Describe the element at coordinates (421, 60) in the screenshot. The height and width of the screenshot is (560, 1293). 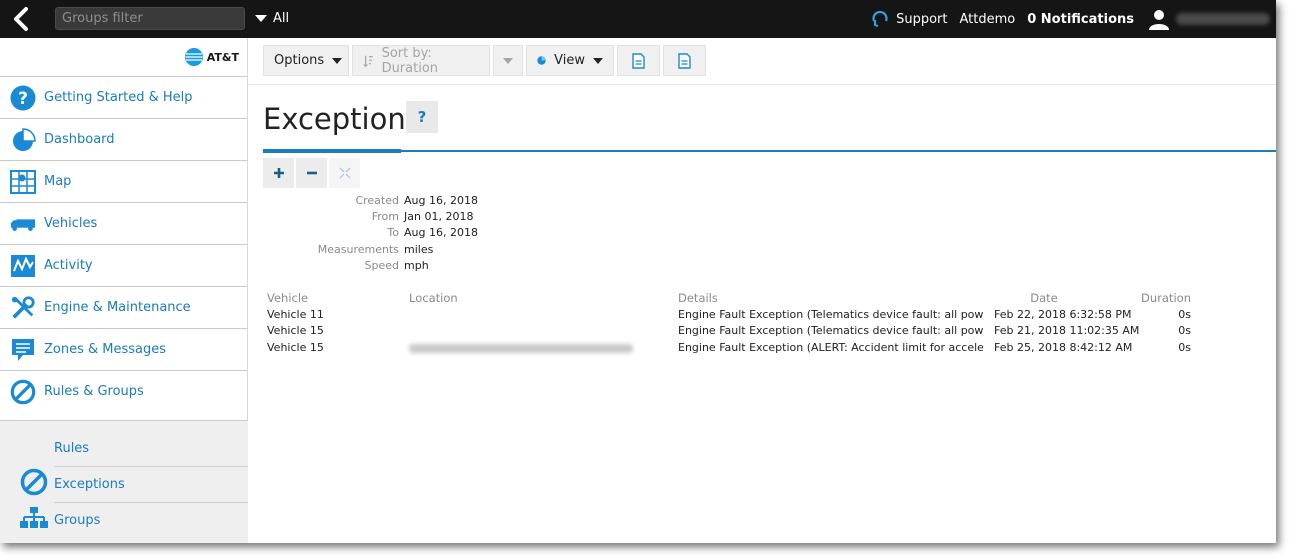
I see `sort-by-button: Sort by: Duration` at that location.